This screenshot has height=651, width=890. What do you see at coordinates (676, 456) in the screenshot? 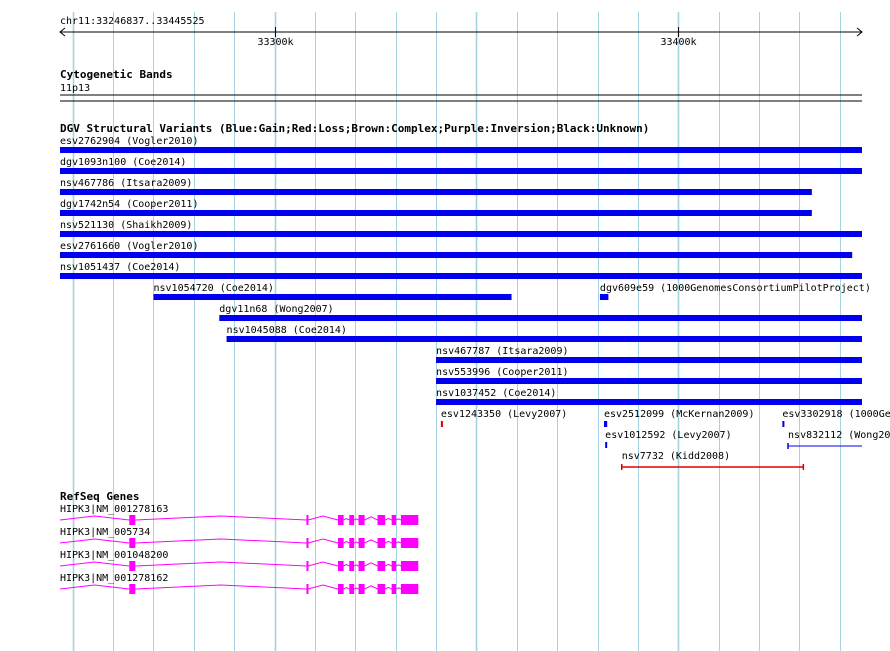
I see `dgv-feature-label: nsv7732 (Kidd2008)` at bounding box center [676, 456].